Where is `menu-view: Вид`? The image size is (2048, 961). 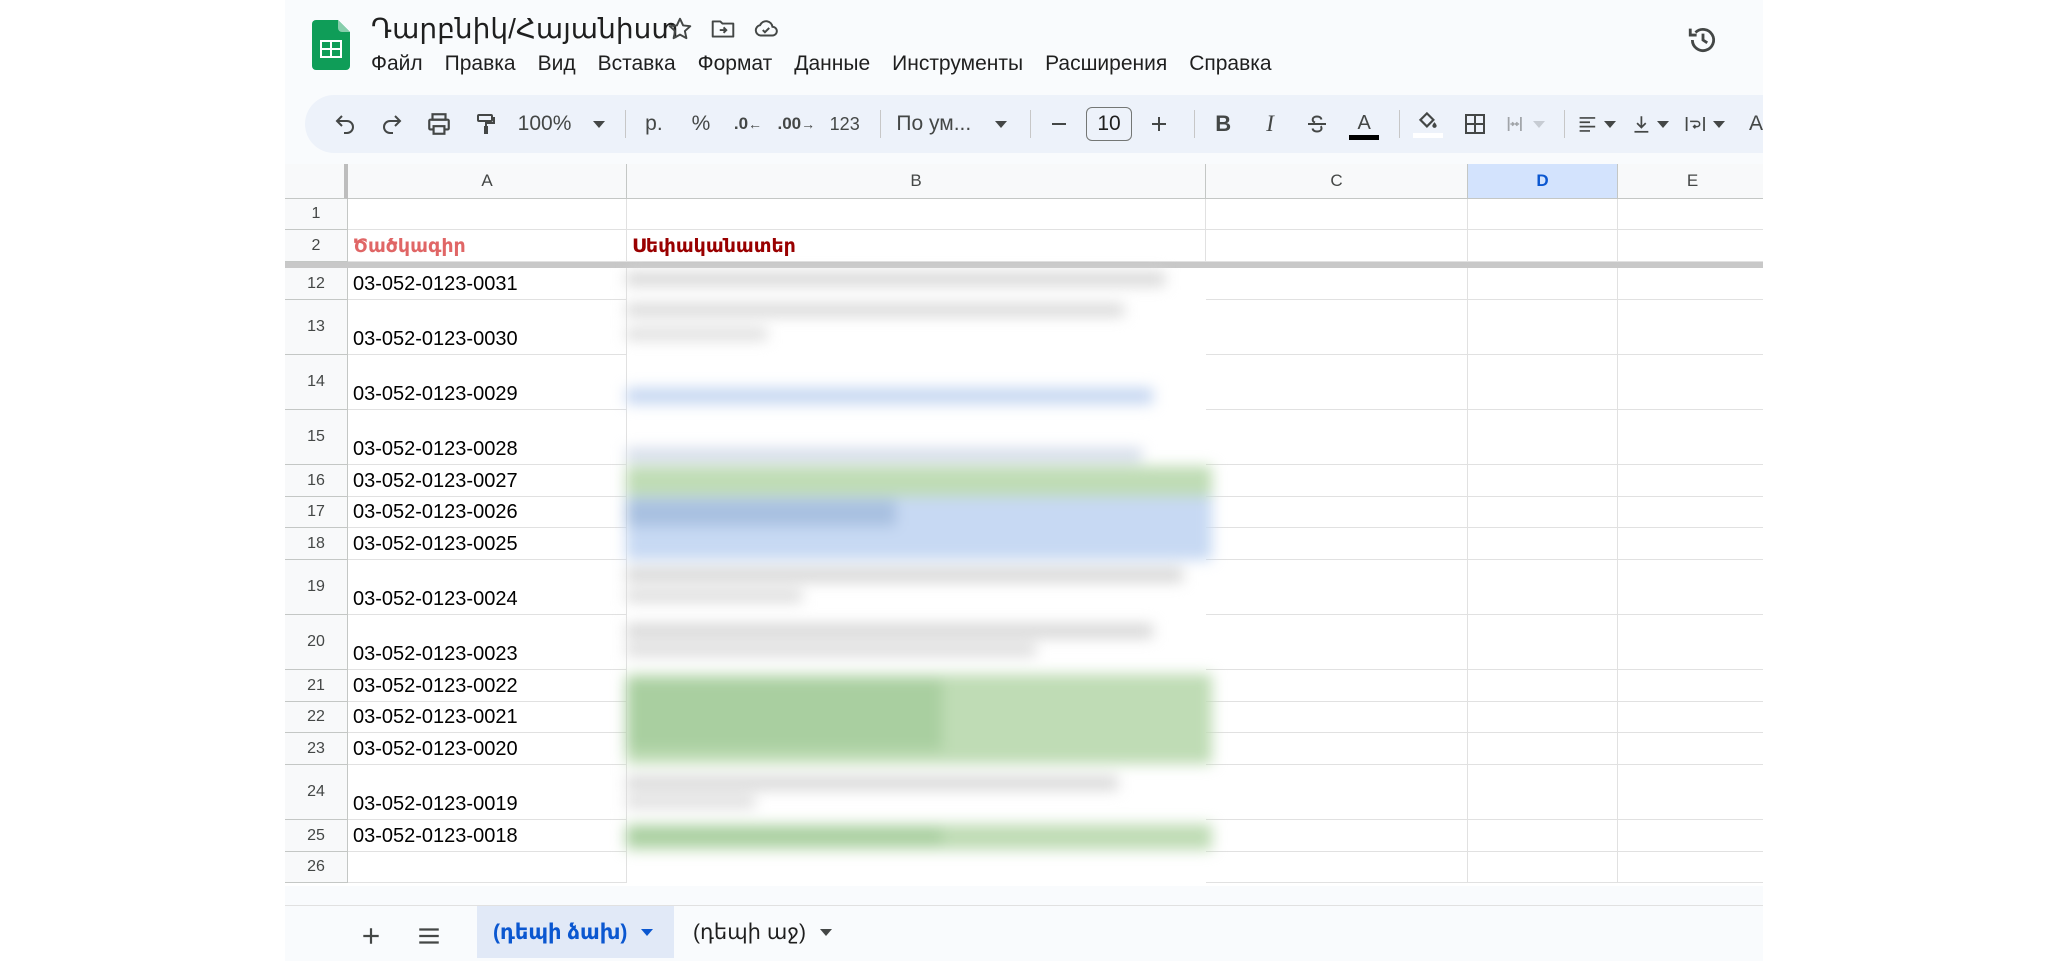 menu-view: Вид is located at coordinates (557, 65).